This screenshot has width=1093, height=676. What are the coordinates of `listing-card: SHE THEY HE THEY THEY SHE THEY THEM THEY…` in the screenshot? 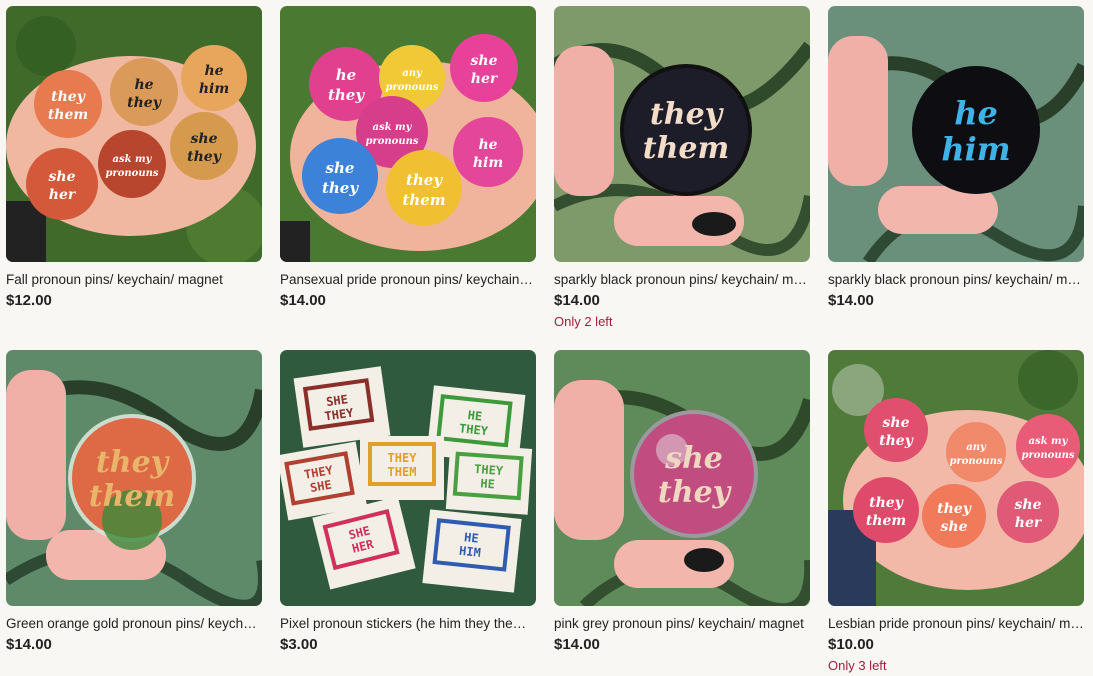 It's located at (408, 504).